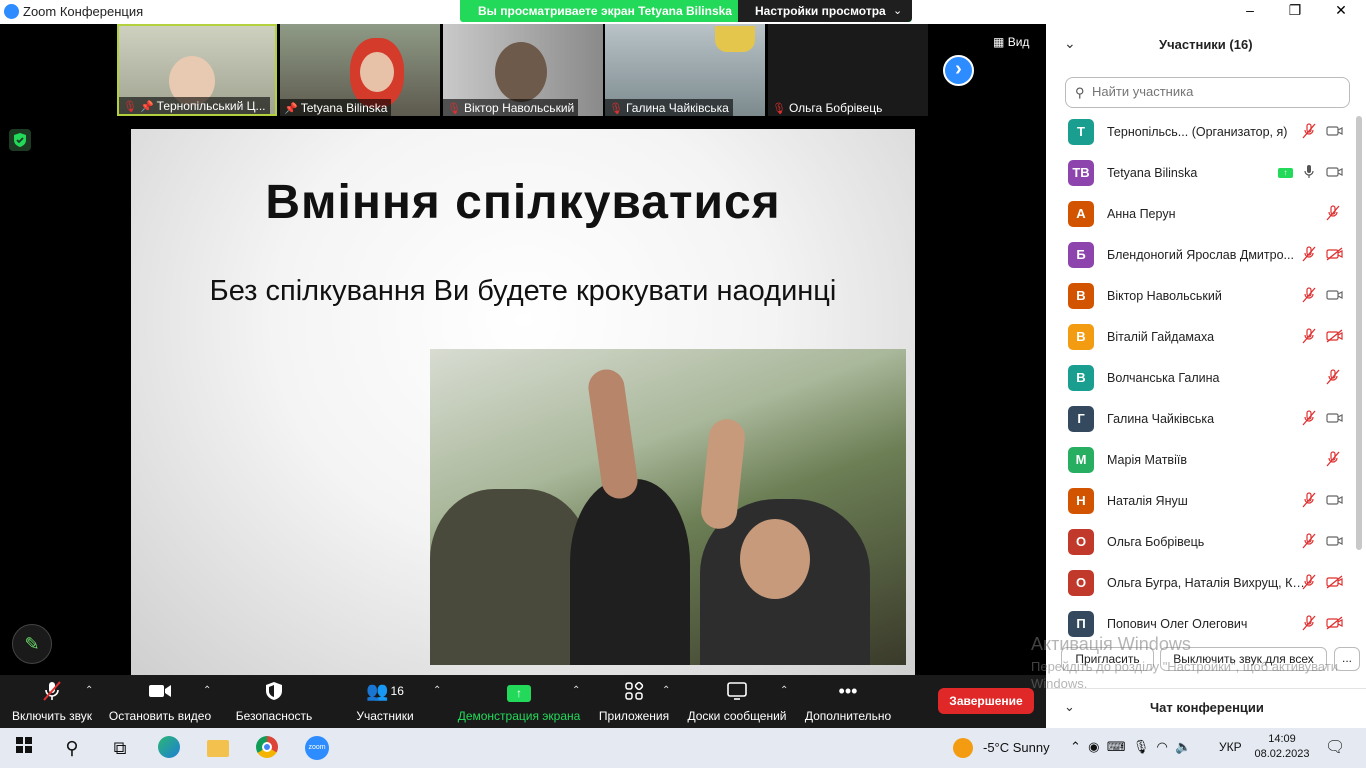 This screenshot has height=768, width=1366. I want to click on security-shield-icon, so click(20, 140).